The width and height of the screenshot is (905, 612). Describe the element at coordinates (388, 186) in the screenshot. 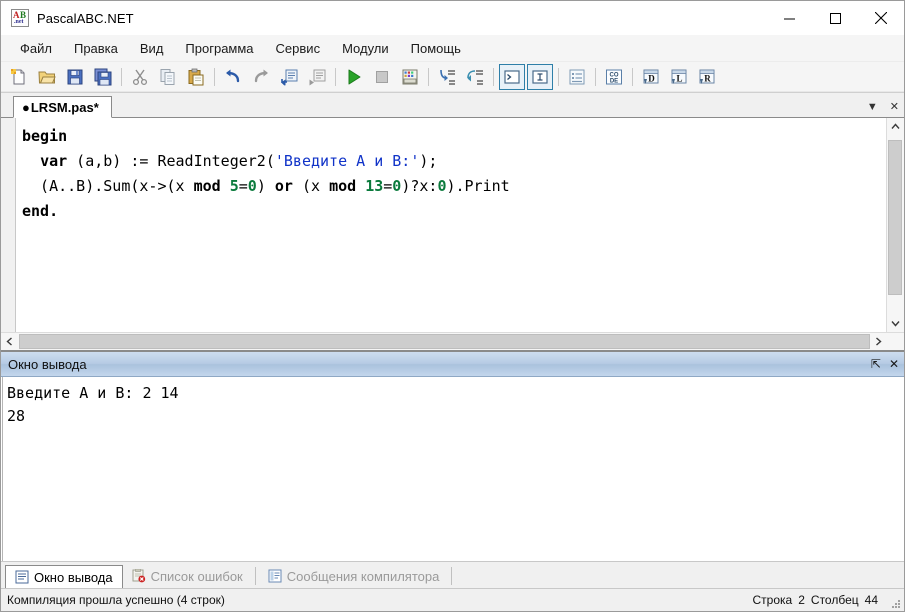

I see `code-token: =` at that location.